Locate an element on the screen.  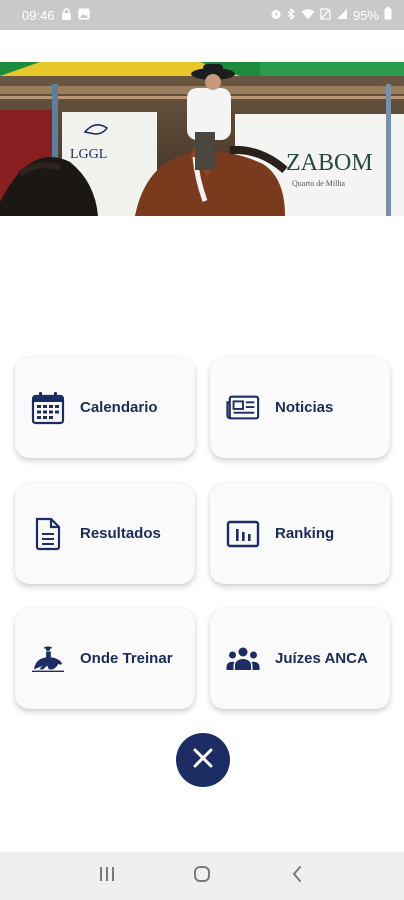
close-button is located at coordinates (203, 760).